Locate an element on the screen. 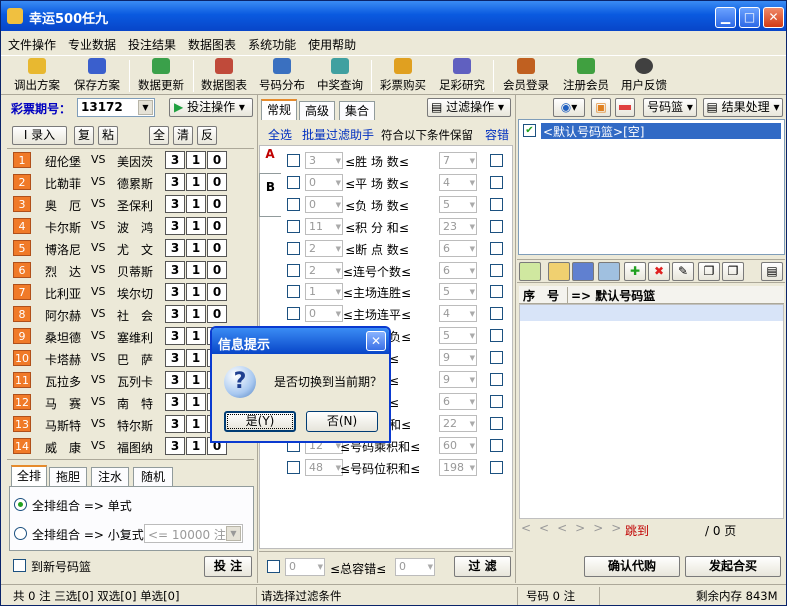  menu-system: 系统功能 is located at coordinates (271, 42).